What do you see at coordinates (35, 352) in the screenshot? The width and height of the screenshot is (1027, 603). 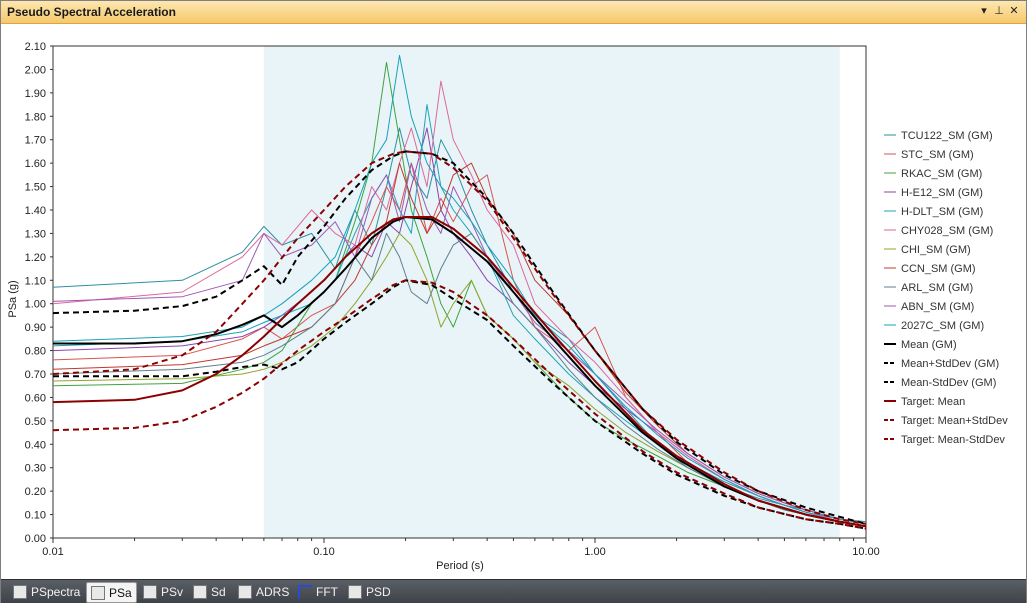 I see `y-tick-label: 0.80` at bounding box center [35, 352].